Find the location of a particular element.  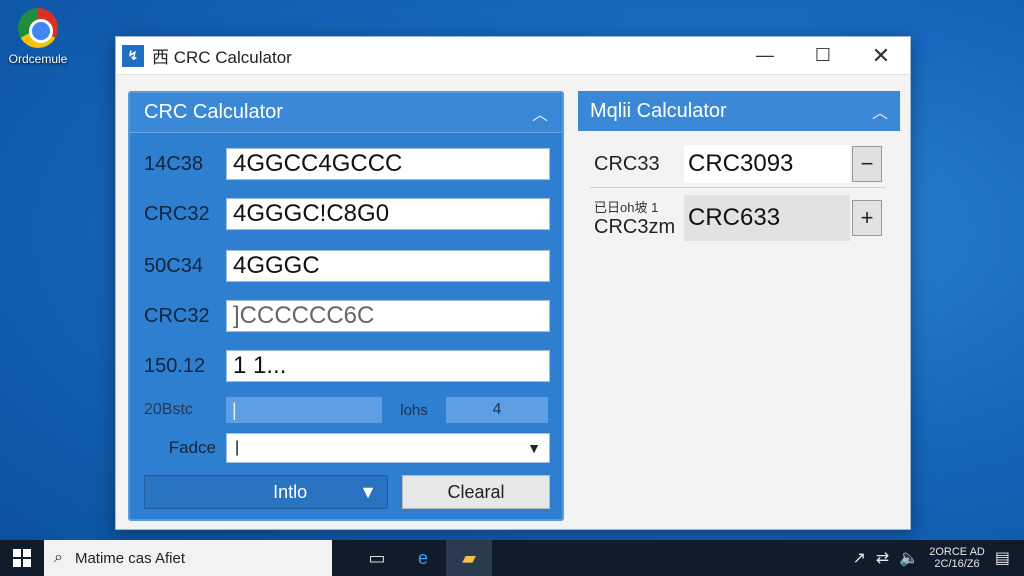

windows-logo-icon is located at coordinates (22, 558).